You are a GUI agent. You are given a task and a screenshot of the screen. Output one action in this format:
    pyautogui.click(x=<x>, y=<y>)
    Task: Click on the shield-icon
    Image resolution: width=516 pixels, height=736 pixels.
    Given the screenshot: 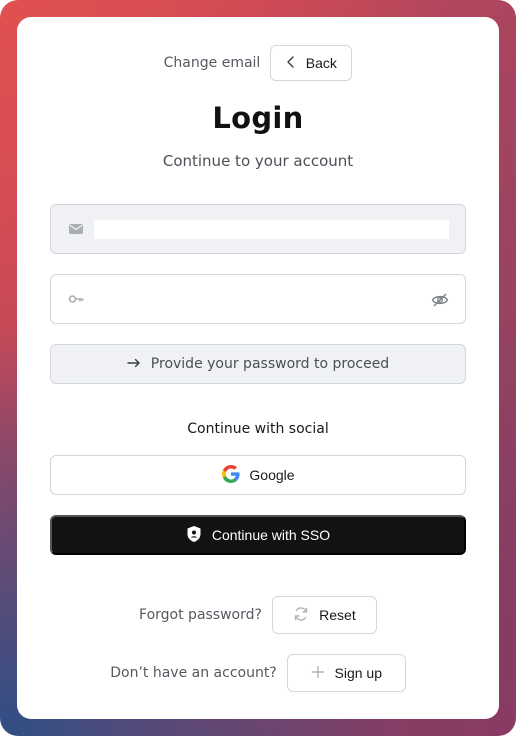 What is the action you would take?
    pyautogui.click(x=194, y=535)
    